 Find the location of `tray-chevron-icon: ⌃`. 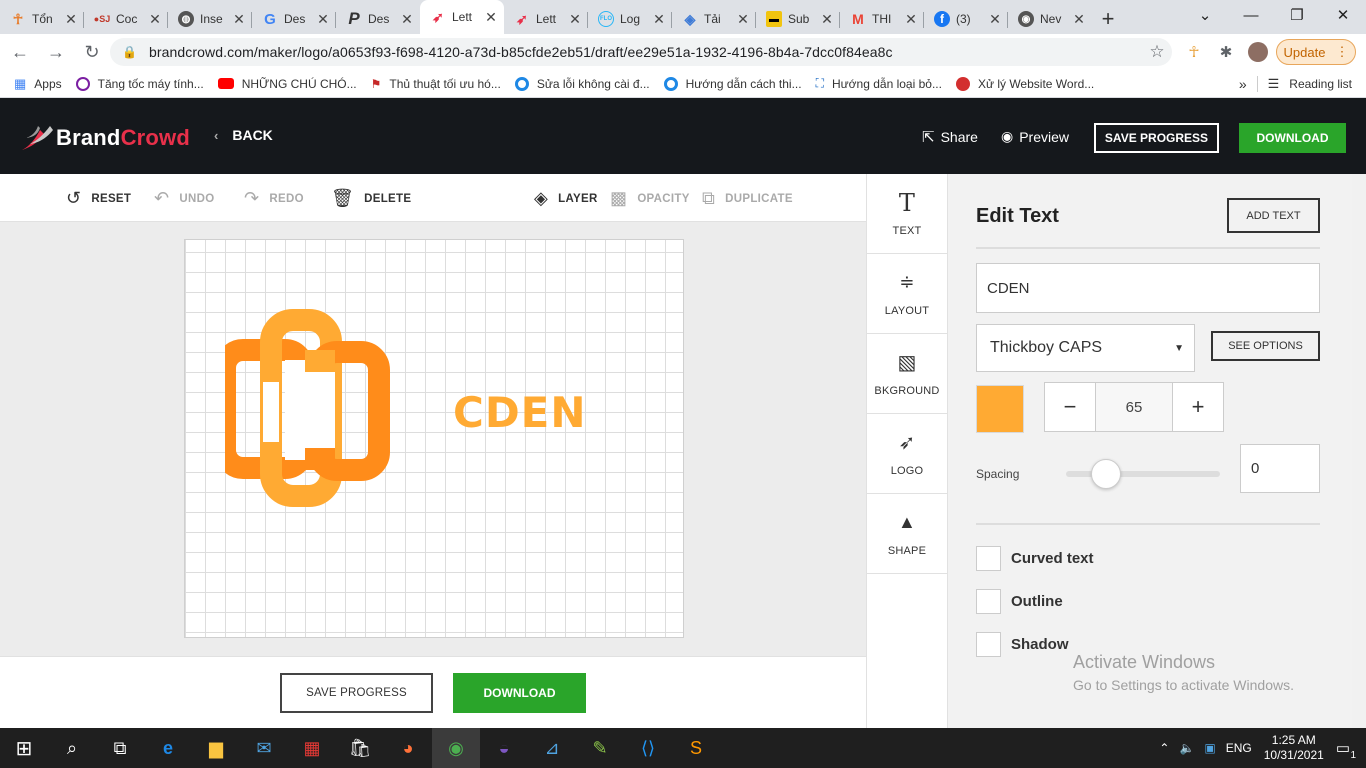

tray-chevron-icon: ⌃ is located at coordinates (1164, 748).